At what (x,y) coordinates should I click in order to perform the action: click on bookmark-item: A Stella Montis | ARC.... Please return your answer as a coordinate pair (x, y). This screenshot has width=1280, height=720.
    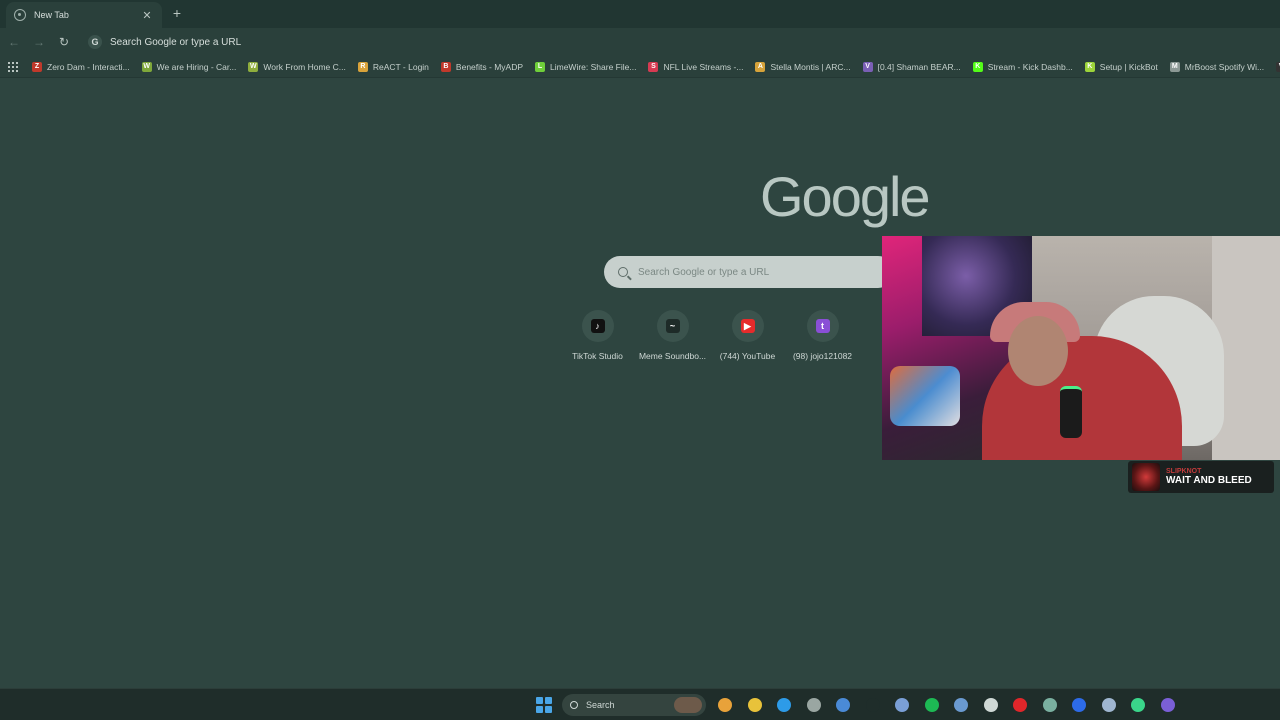
    Looking at the image, I should click on (803, 66).